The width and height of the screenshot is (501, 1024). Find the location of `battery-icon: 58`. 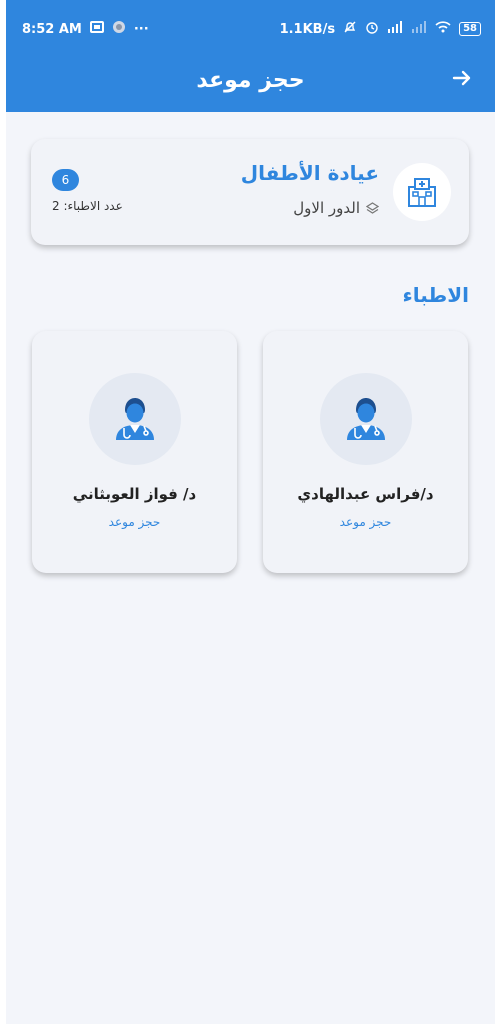

battery-icon: 58 is located at coordinates (470, 29).